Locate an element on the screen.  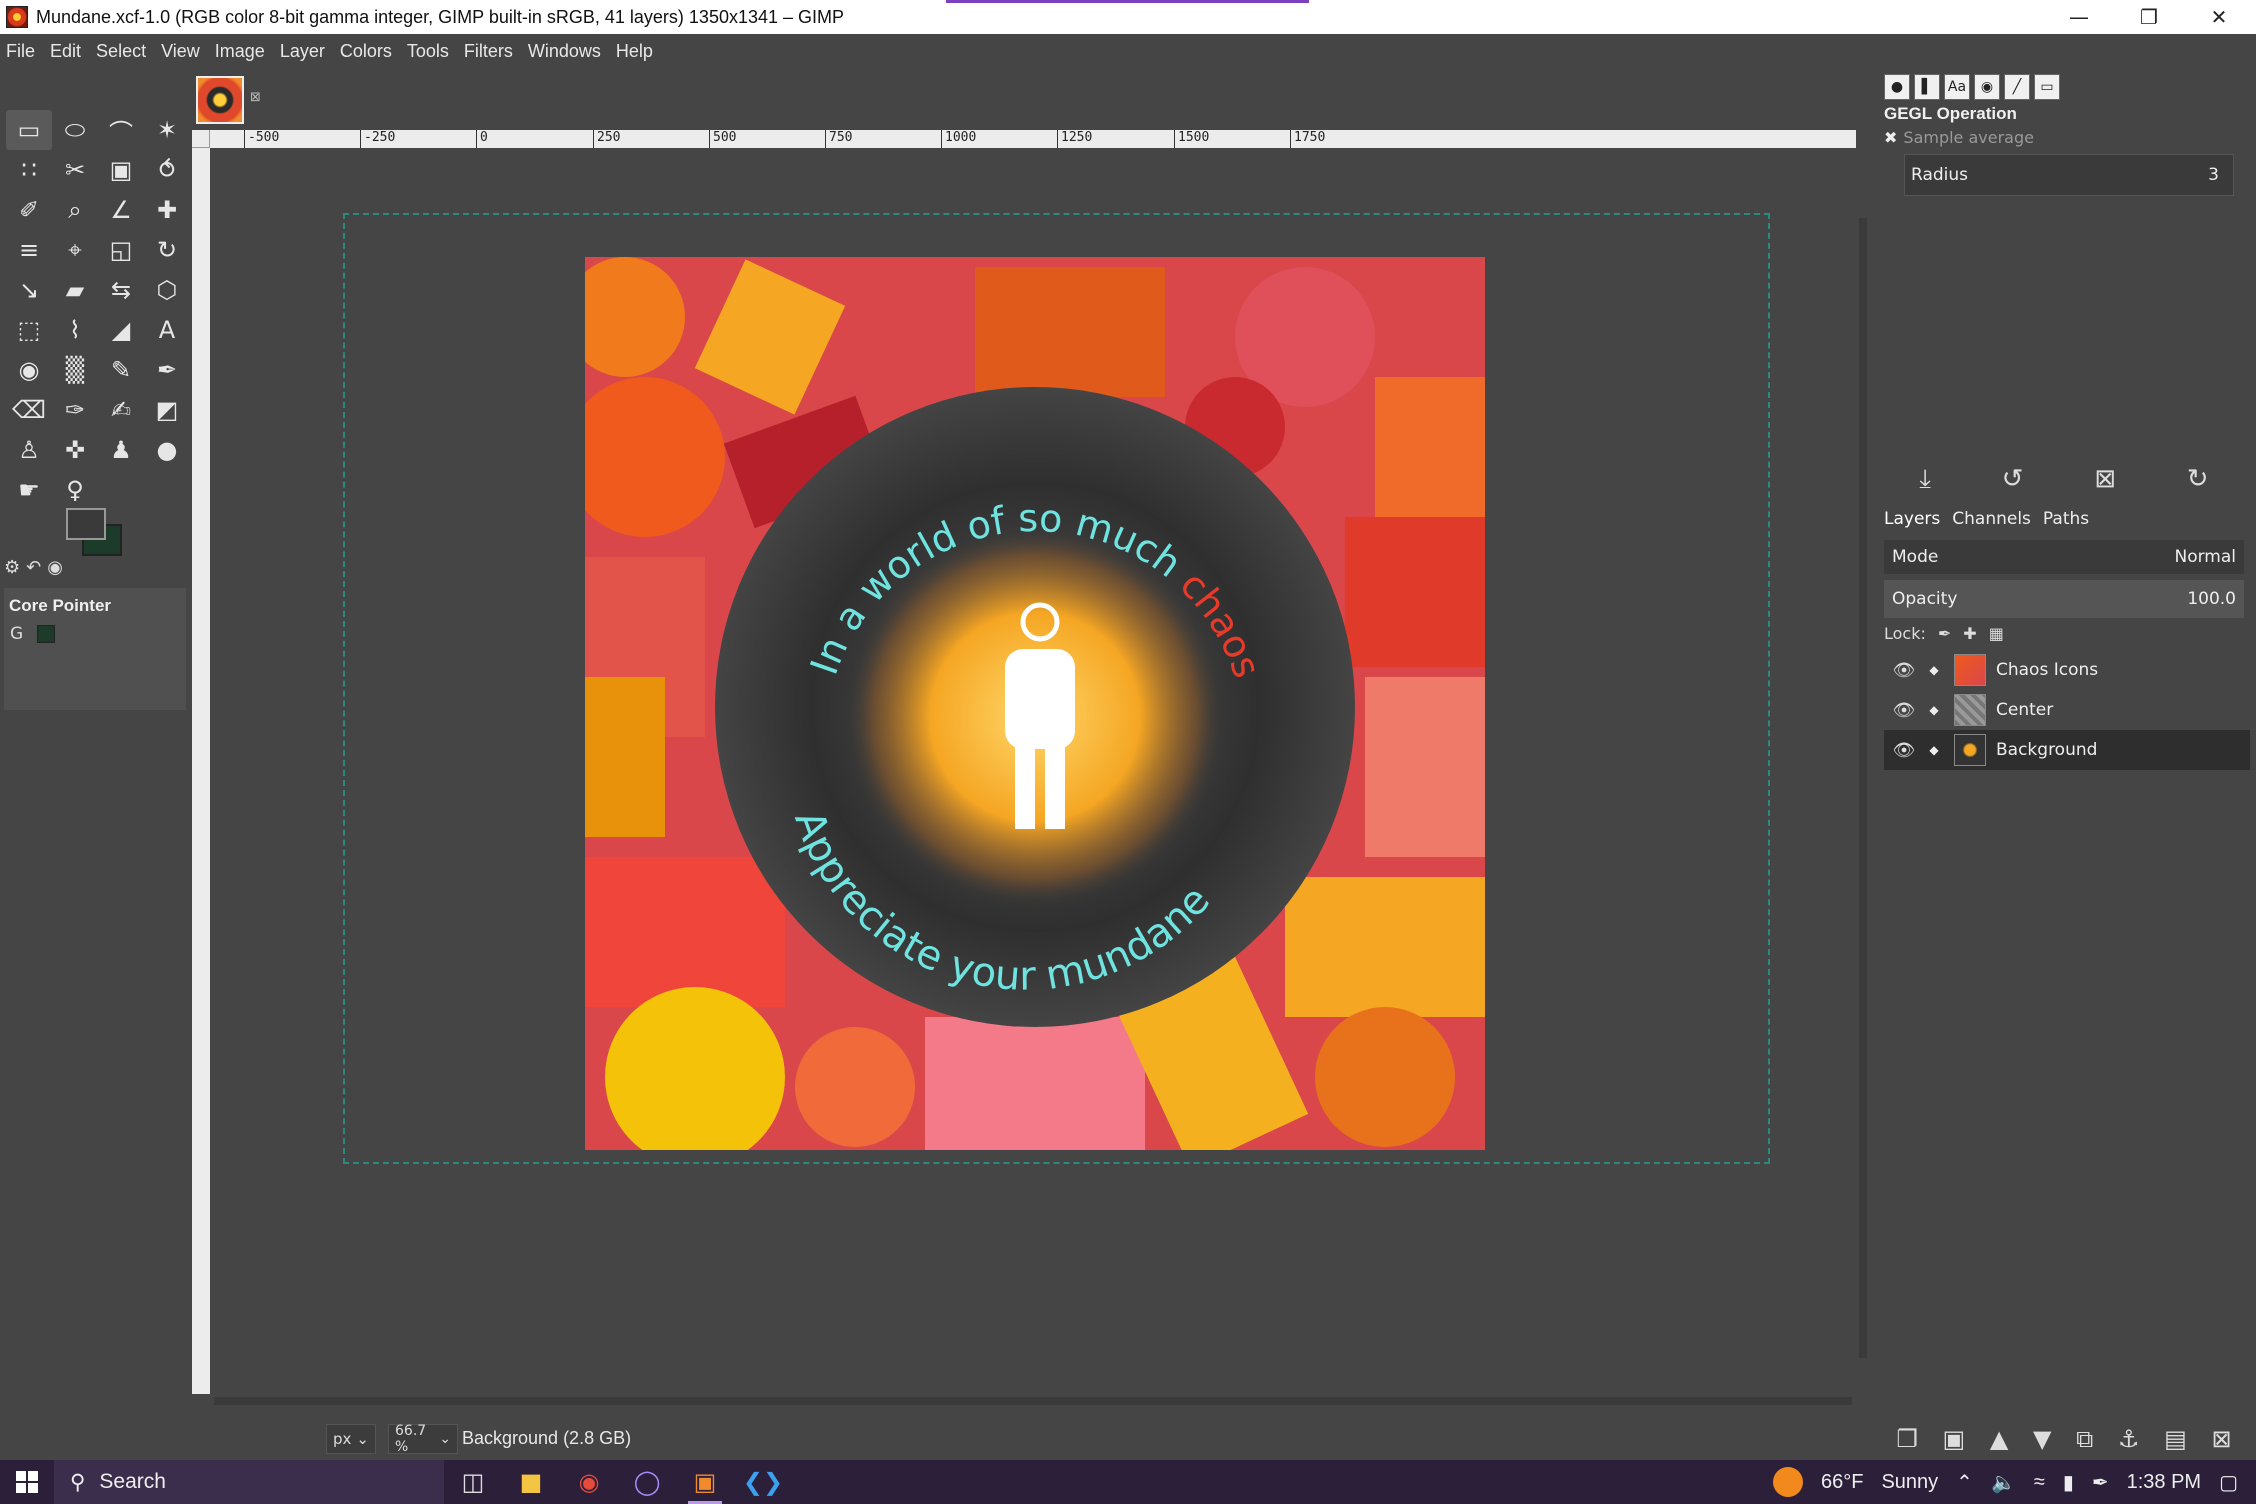
heal-tool-icon: ✜ is located at coordinates (75, 450).